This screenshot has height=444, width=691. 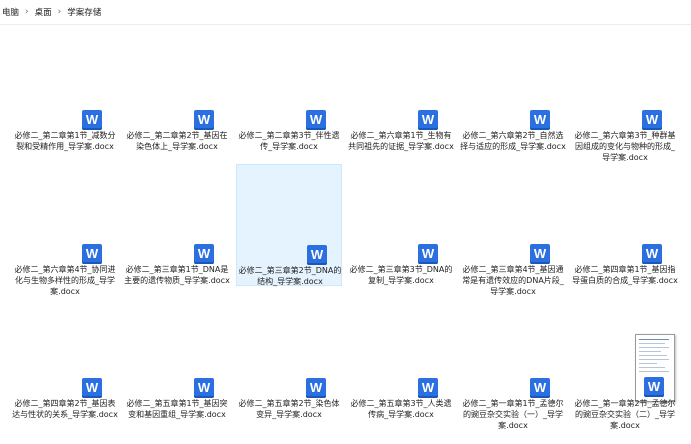 I want to click on file-name: 必修二_第四章第2节_基因表 达与性状的关系_导学案.docx, so click(x=65, y=409).